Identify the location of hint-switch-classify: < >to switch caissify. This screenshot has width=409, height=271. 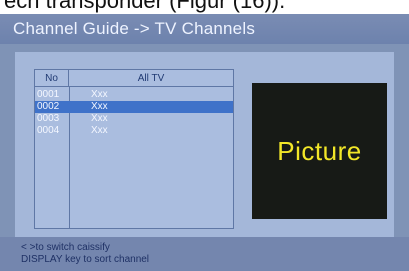
(65, 247).